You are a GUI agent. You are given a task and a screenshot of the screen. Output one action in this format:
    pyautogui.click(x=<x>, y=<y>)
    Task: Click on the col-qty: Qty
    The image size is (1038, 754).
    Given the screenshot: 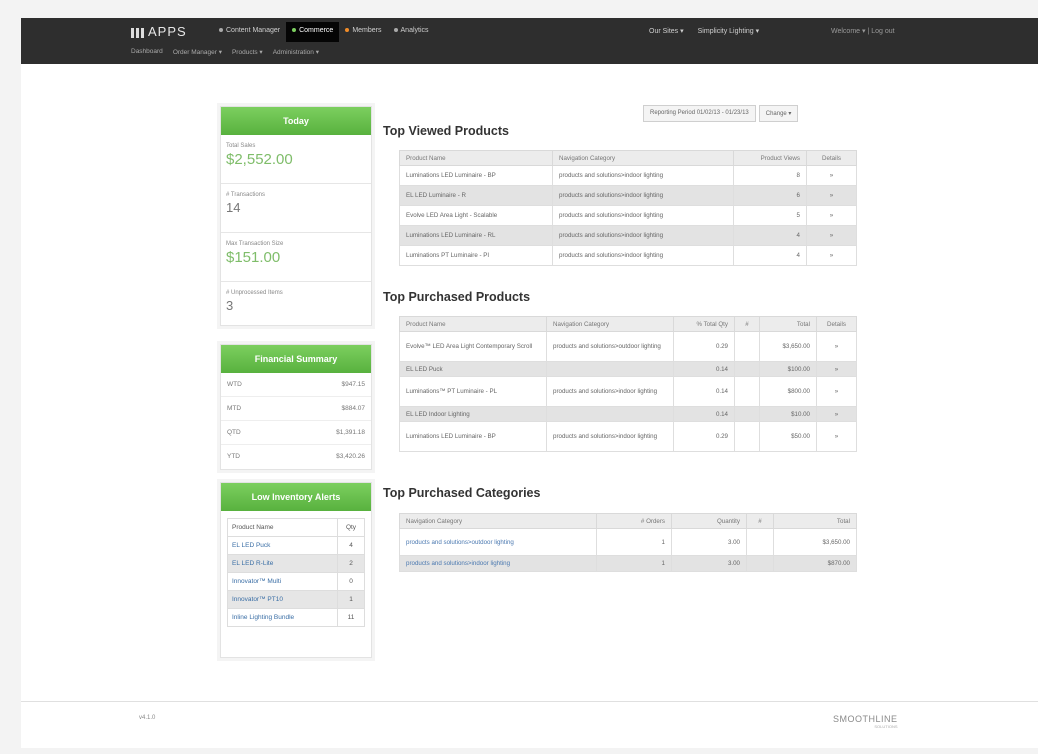 What is the action you would take?
    pyautogui.click(x=351, y=527)
    